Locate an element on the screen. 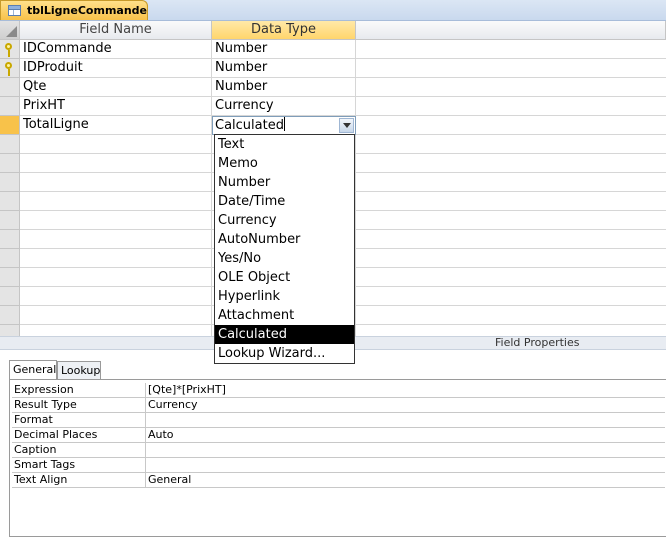 The image size is (666, 537). property-value: Currency is located at coordinates (405, 405).